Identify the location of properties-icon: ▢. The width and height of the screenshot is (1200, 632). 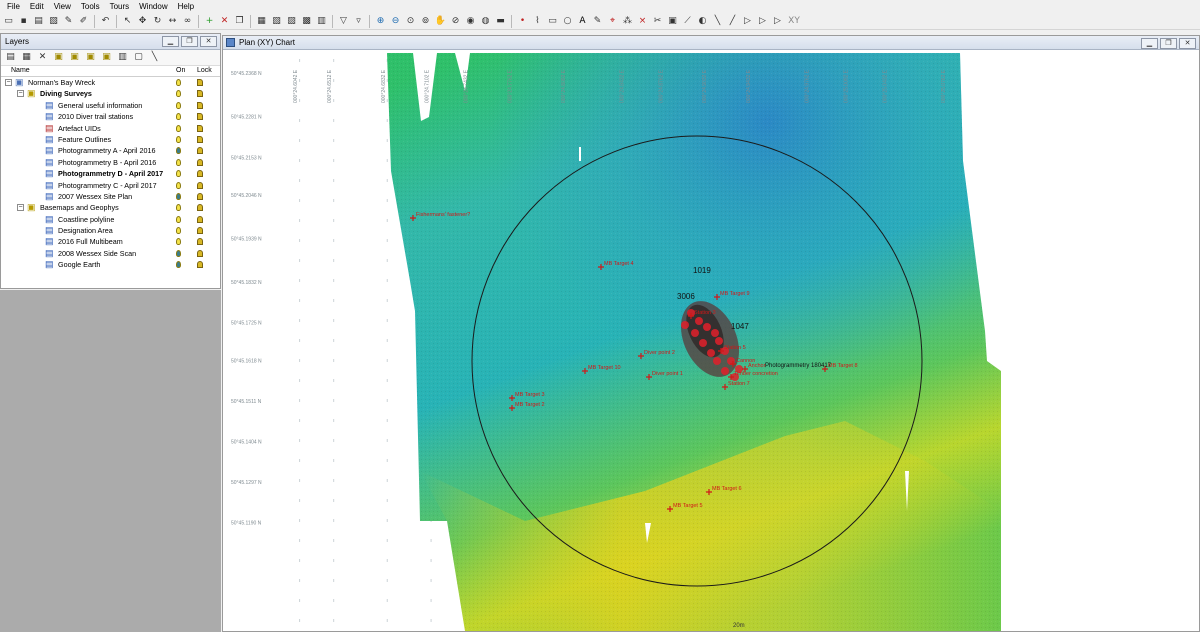
(138, 57).